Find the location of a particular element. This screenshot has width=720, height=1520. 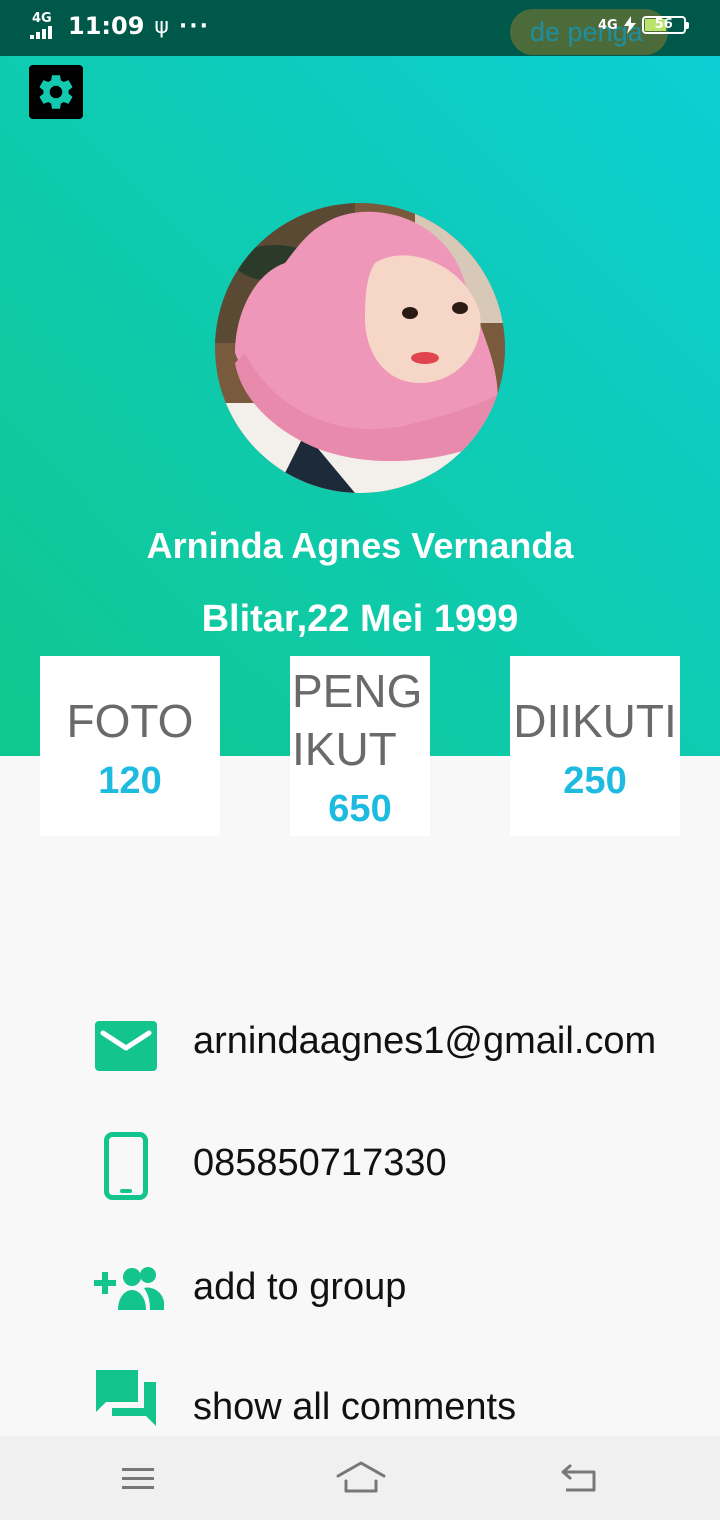

menu-icon is located at coordinates (138, 1478).